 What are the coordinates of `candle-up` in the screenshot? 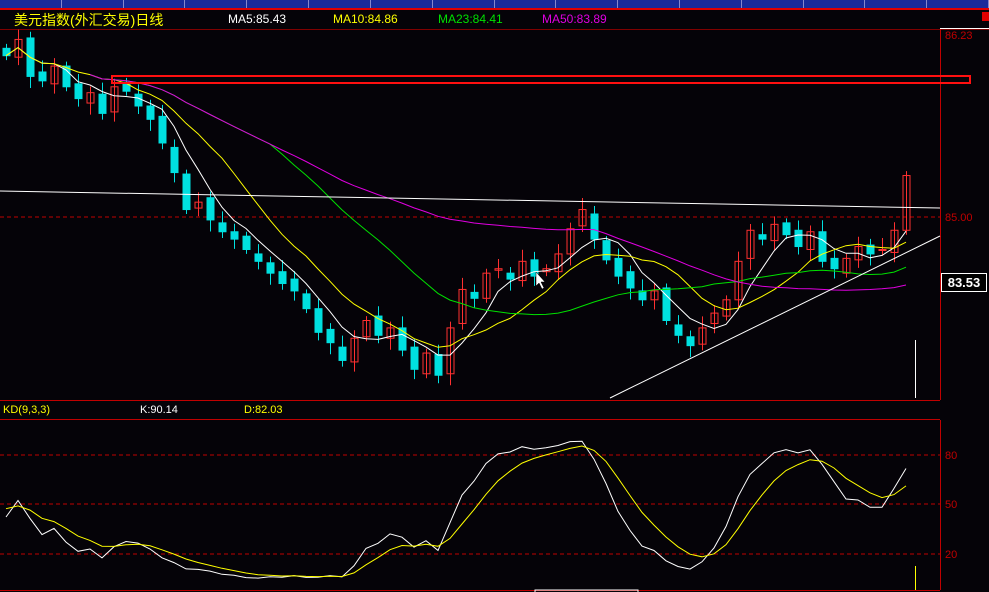 It's located at (882, 249).